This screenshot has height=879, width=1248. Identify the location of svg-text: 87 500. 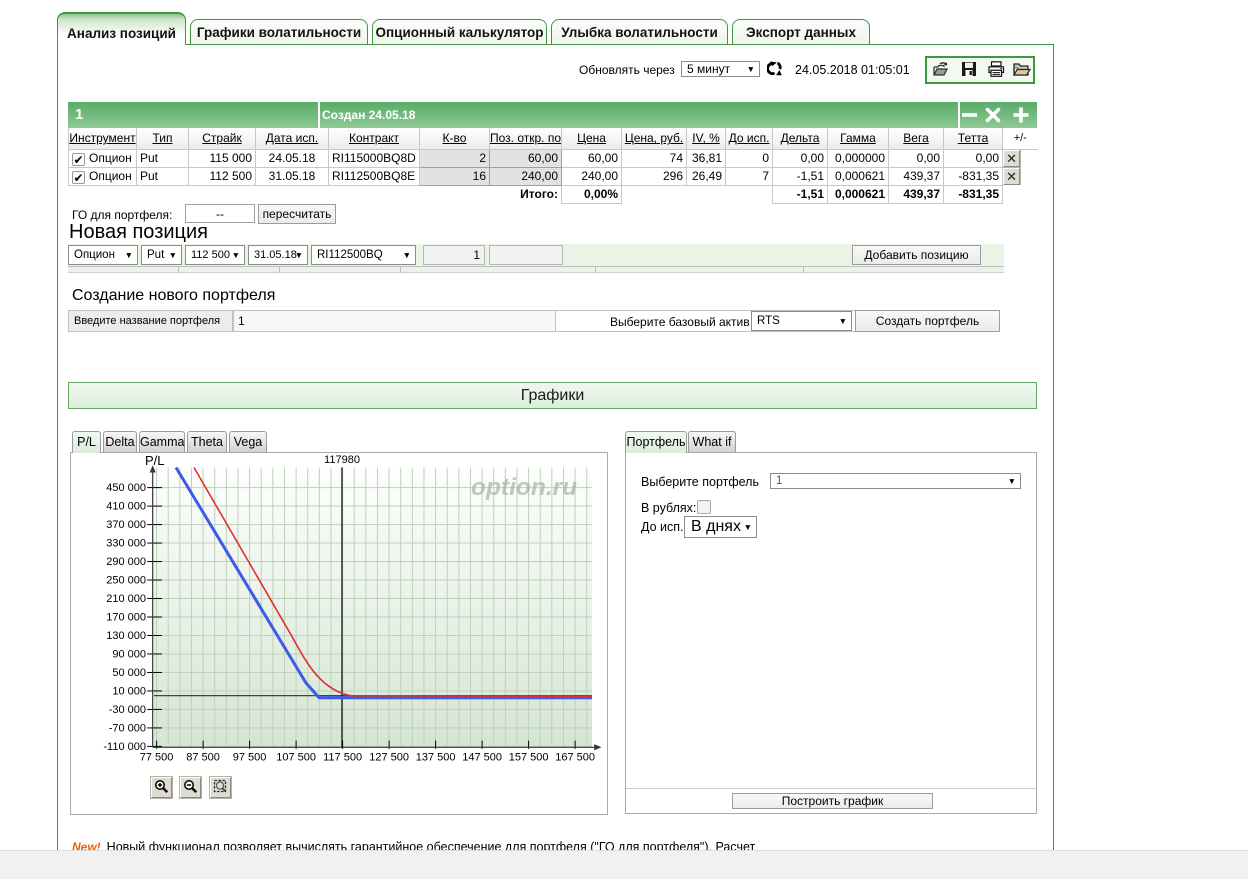
(203, 757).